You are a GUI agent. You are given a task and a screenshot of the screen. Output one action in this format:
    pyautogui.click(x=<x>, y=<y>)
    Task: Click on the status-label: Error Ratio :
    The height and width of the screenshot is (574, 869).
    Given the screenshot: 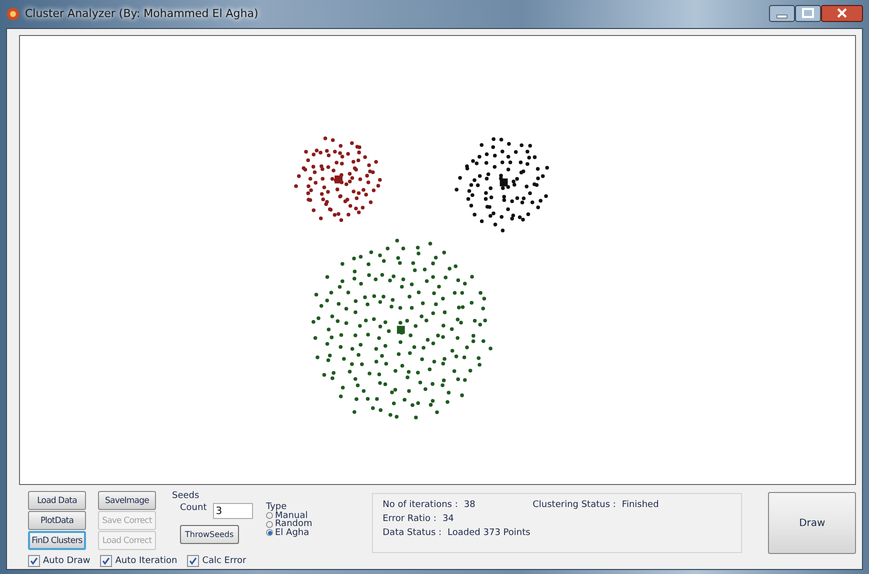 What is the action you would take?
    pyautogui.click(x=409, y=519)
    